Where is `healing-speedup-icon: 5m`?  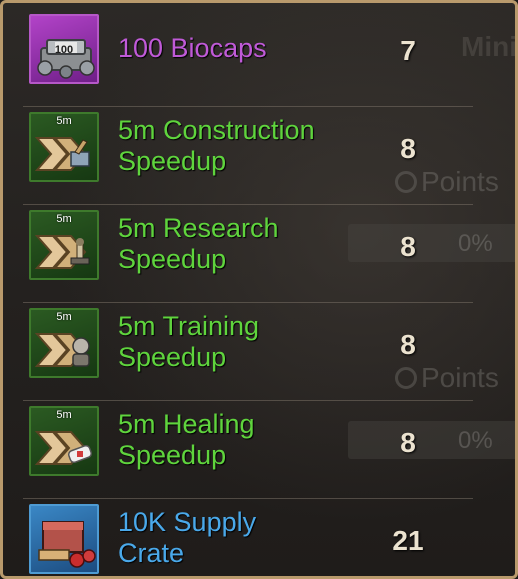 healing-speedup-icon: 5m is located at coordinates (64, 441).